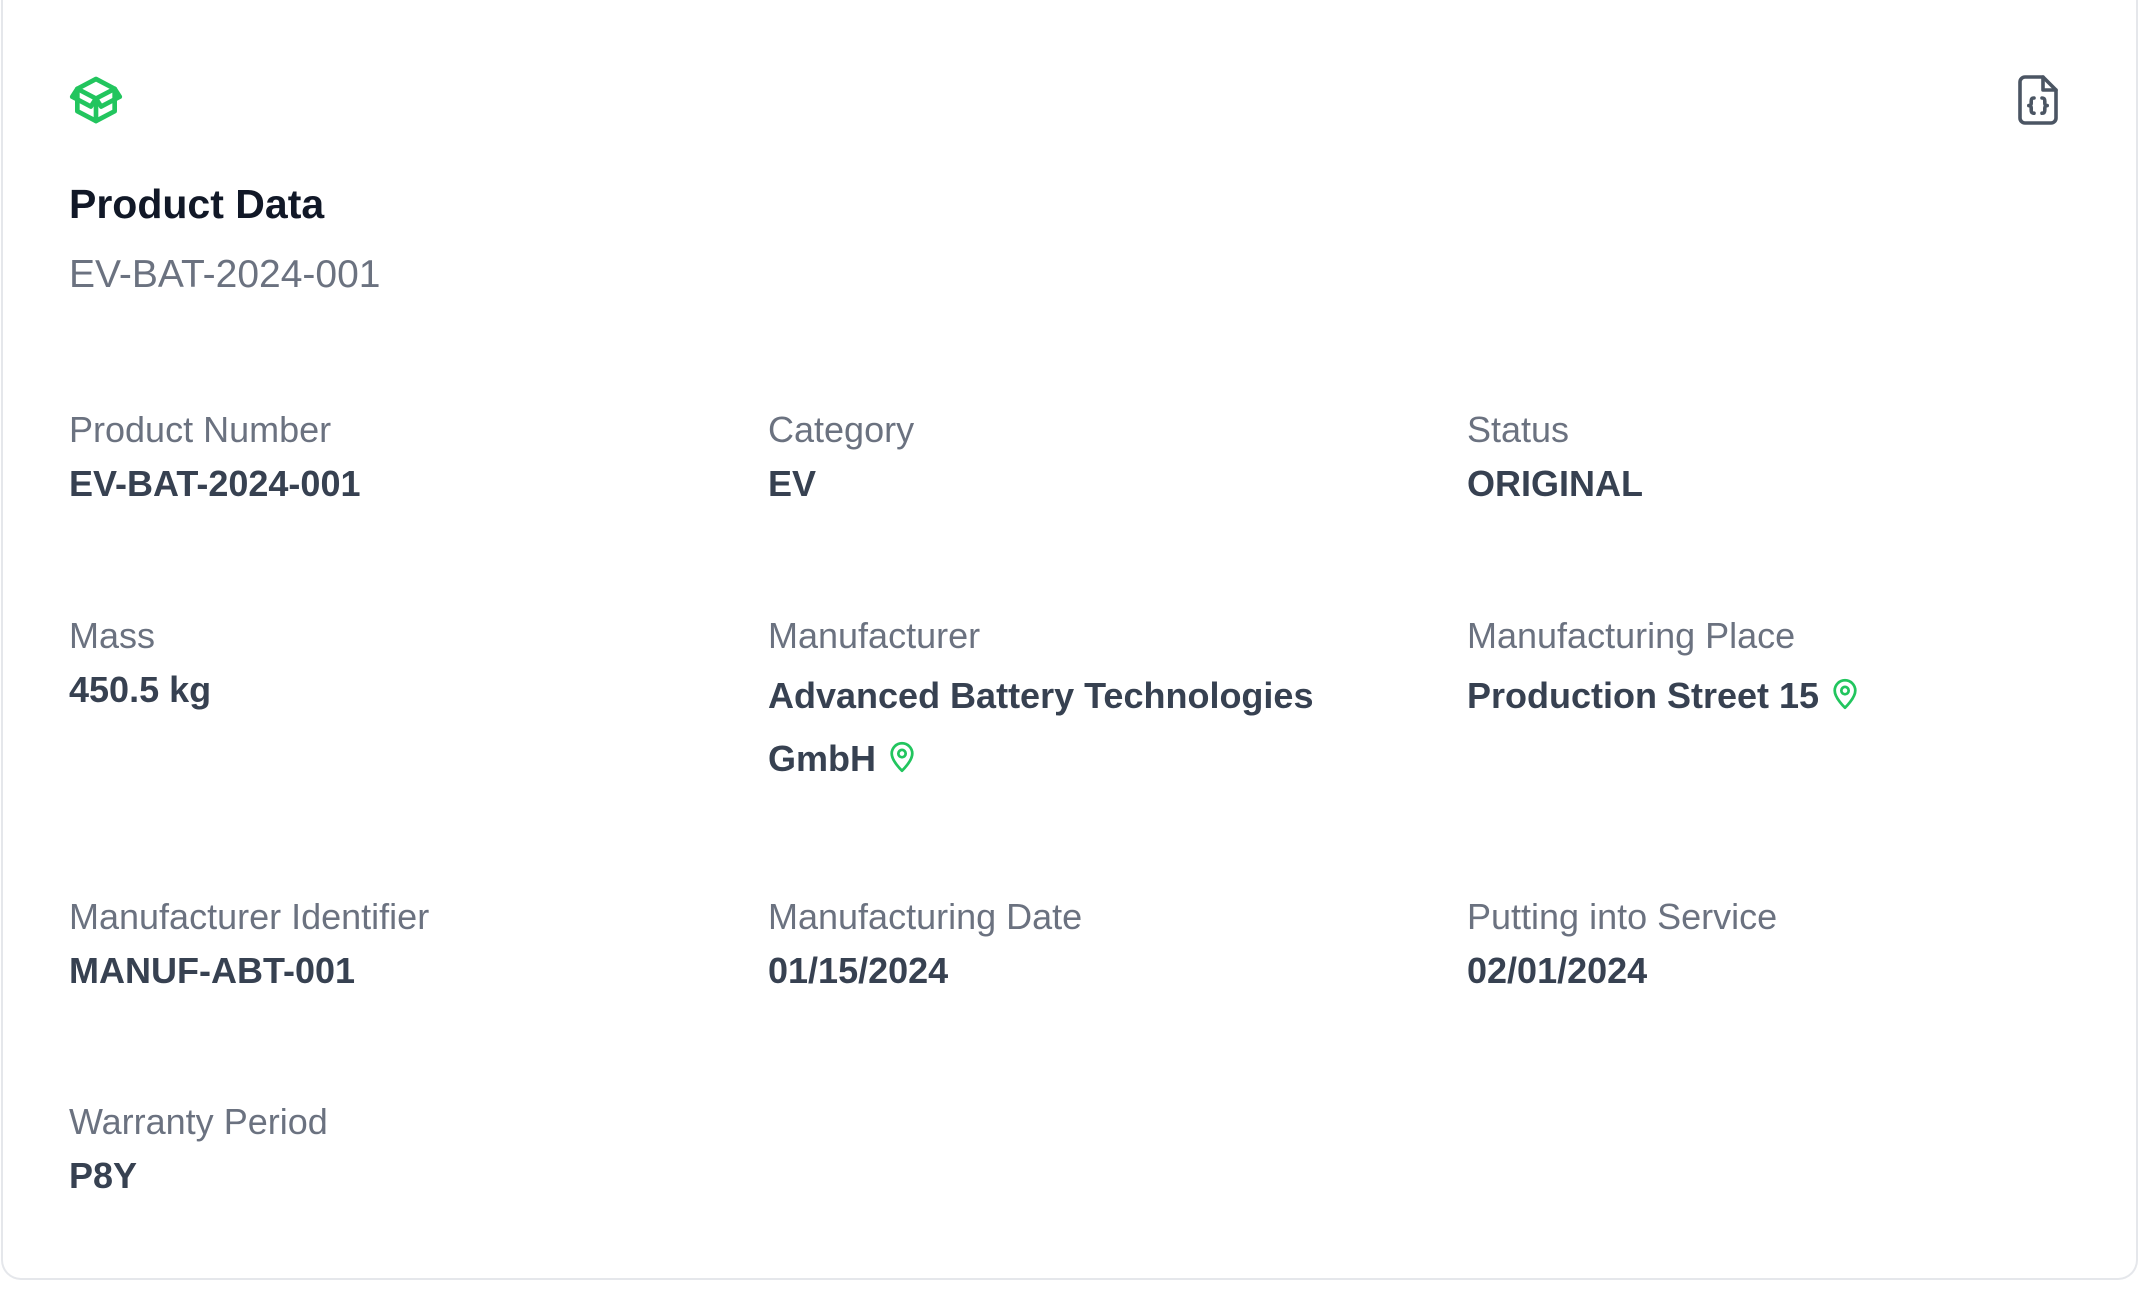 Image resolution: width=2145 pixels, height=1289 pixels. I want to click on field-label: Putting into Service, so click(1622, 916).